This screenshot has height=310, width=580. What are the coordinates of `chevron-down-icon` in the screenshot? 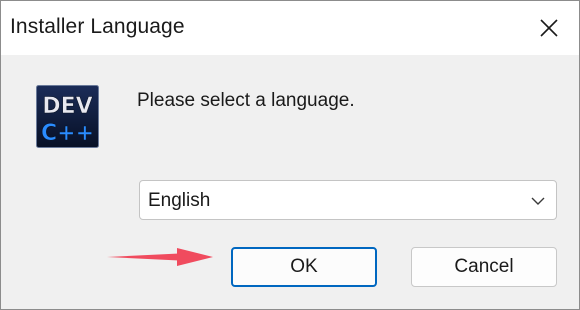 It's located at (538, 201).